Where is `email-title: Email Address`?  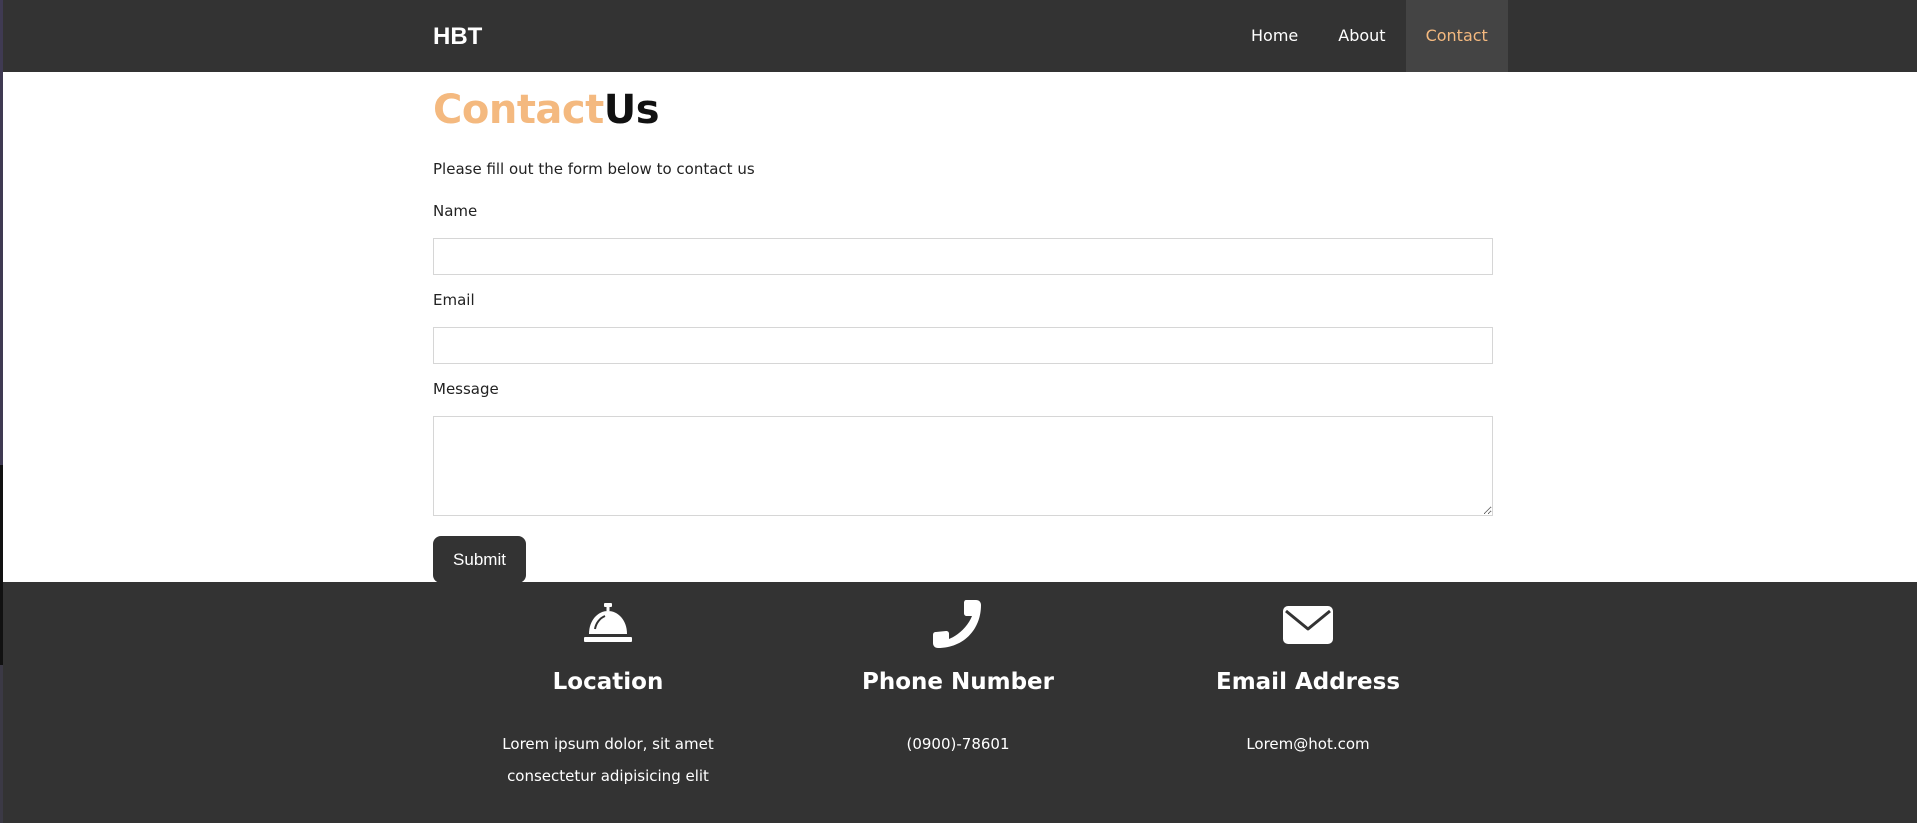
email-title: Email Address is located at coordinates (1308, 682).